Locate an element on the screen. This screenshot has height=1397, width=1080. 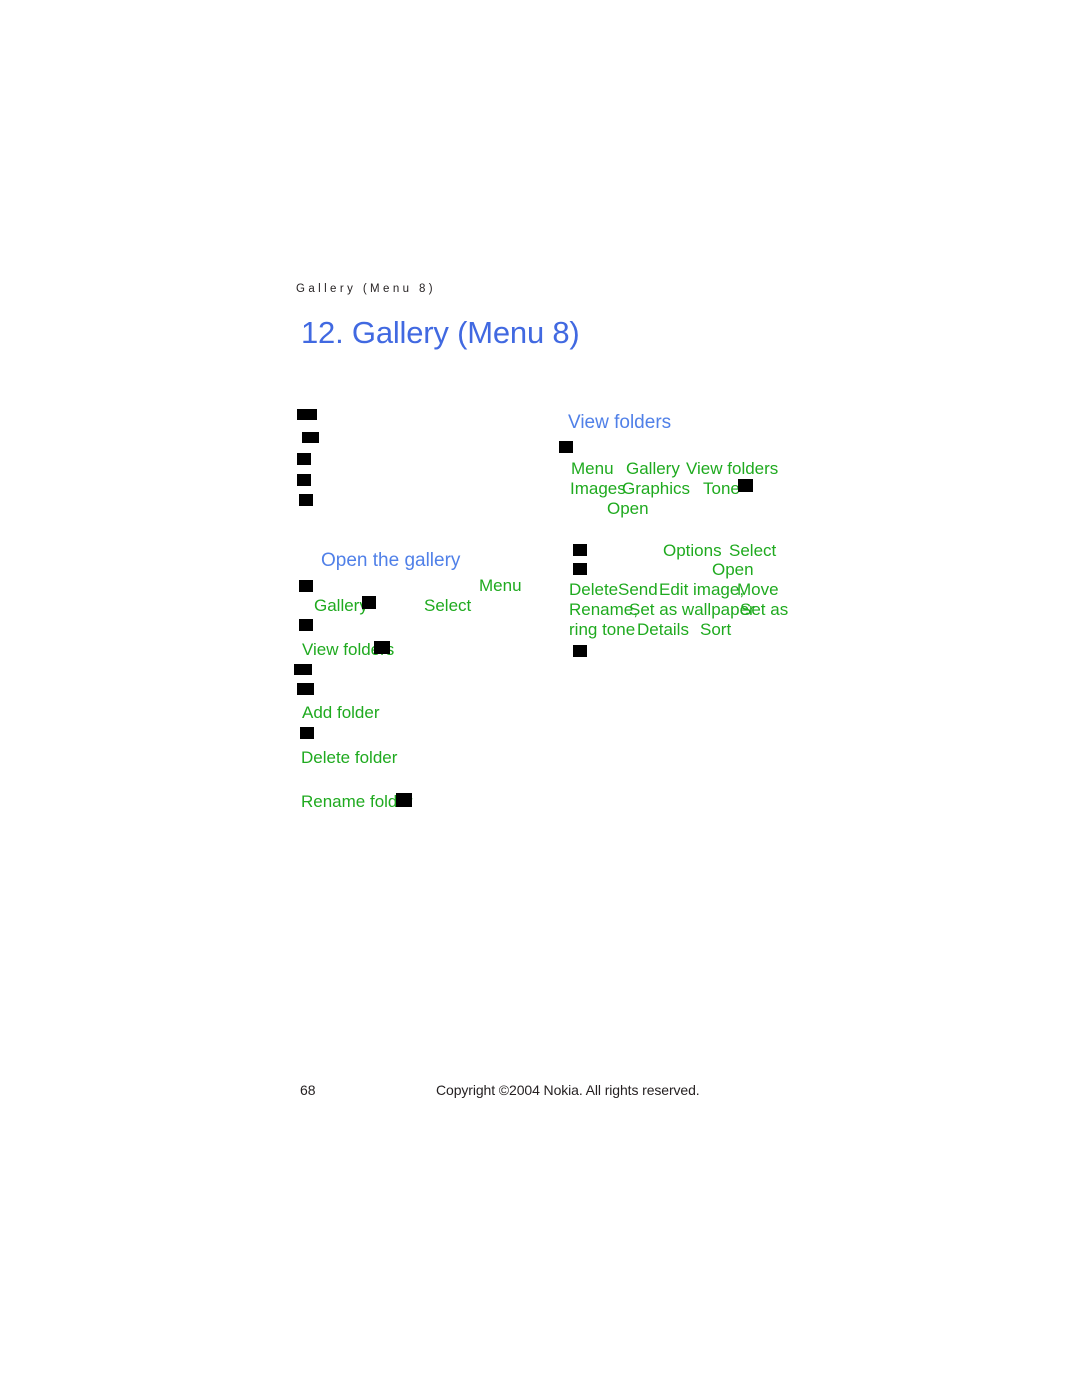
ui-string-graphics: Graphics is located at coordinates (656, 488).